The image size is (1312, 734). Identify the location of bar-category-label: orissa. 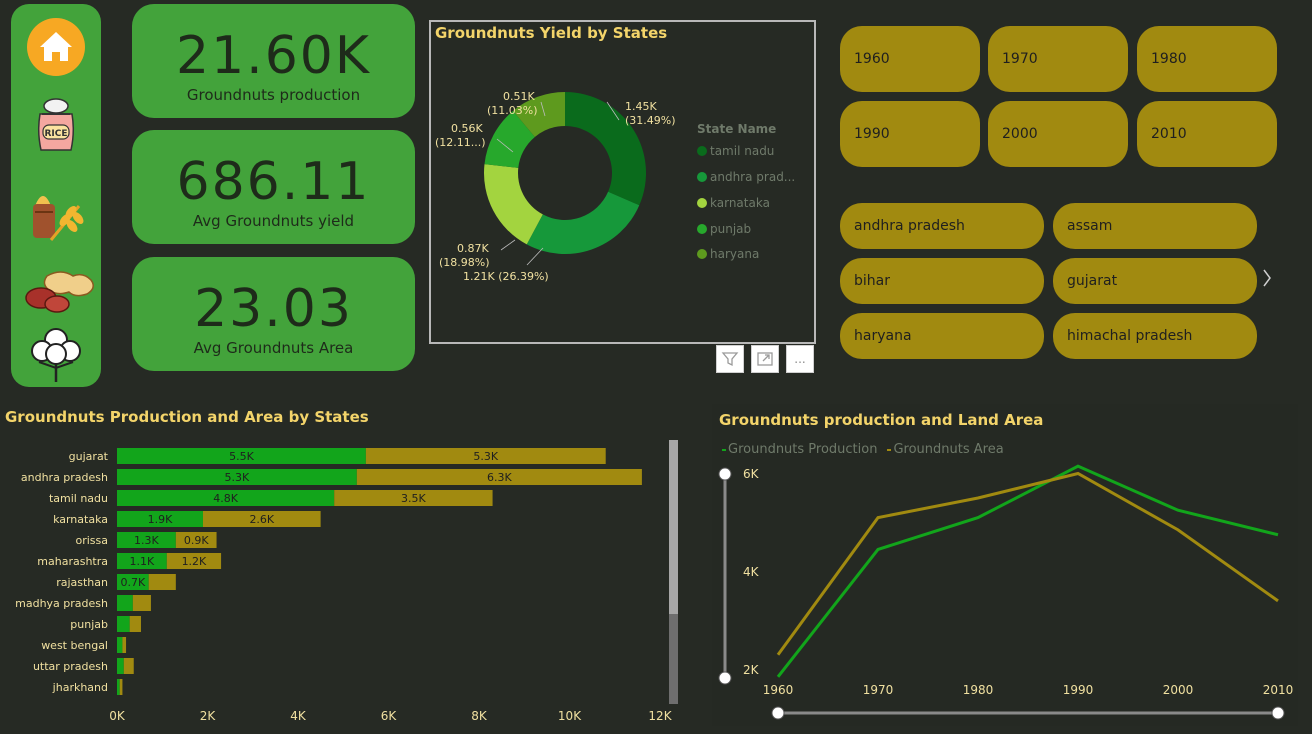
(91, 540).